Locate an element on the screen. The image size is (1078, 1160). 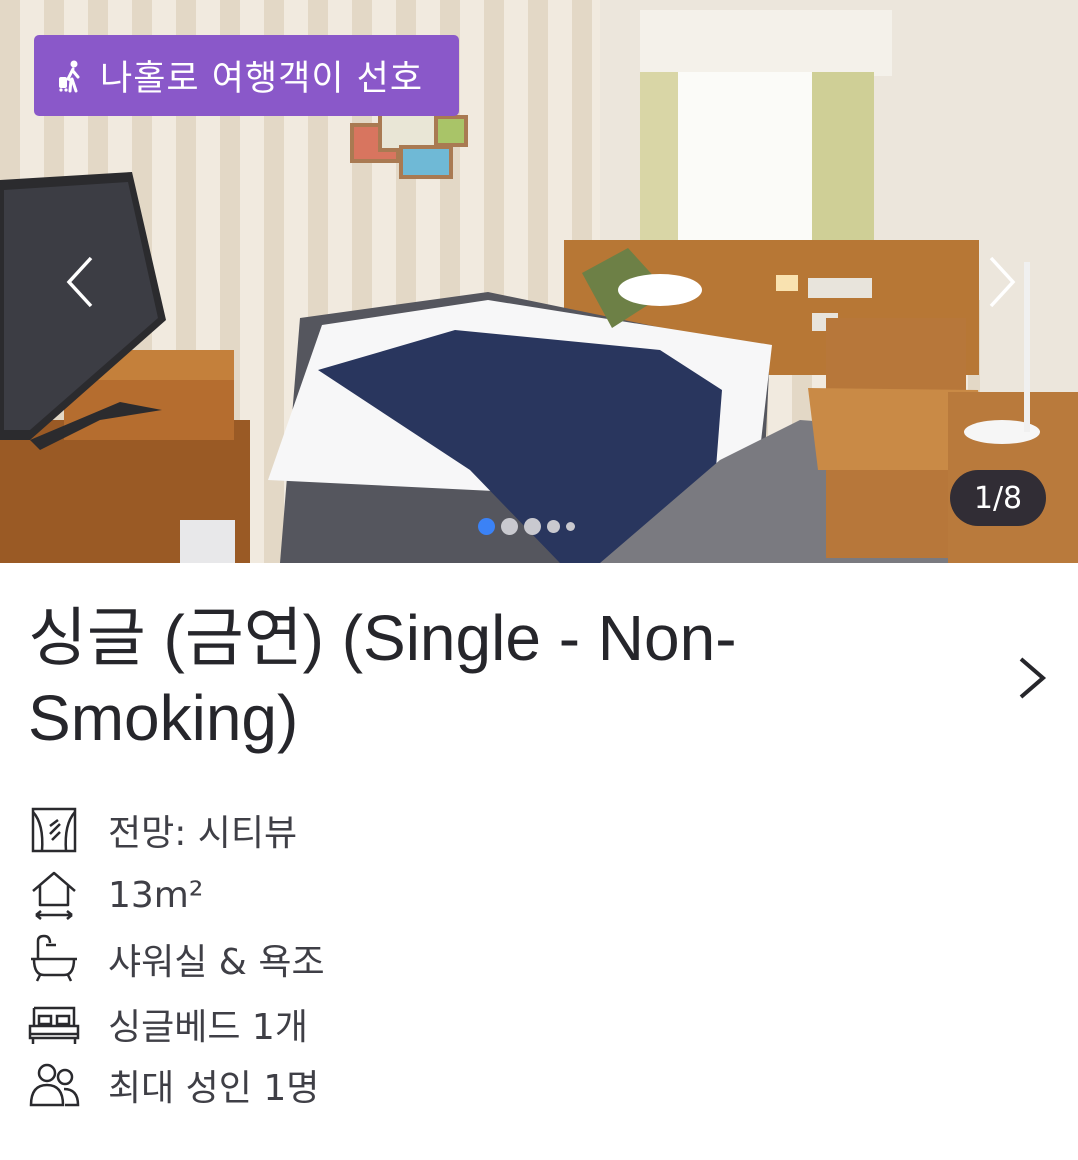
feature-occupancy: 최대 성인 1명 is located at coordinates (173, 1085).